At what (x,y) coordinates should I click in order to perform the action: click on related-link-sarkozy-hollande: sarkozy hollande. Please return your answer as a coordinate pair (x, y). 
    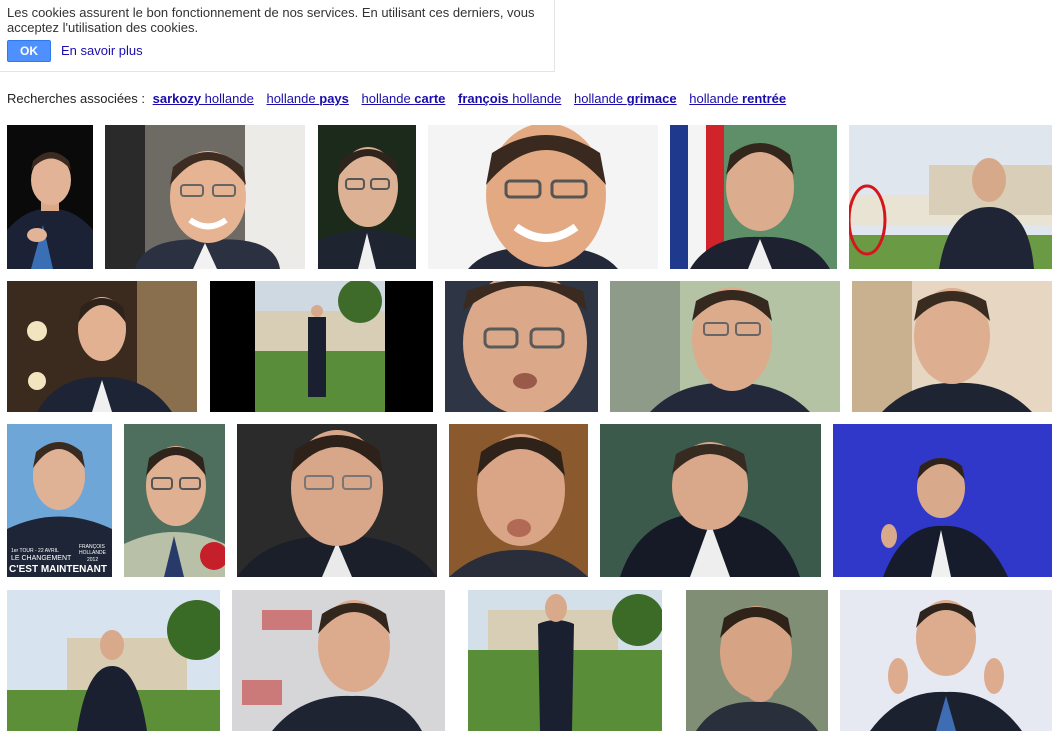
    Looking at the image, I should click on (203, 98).